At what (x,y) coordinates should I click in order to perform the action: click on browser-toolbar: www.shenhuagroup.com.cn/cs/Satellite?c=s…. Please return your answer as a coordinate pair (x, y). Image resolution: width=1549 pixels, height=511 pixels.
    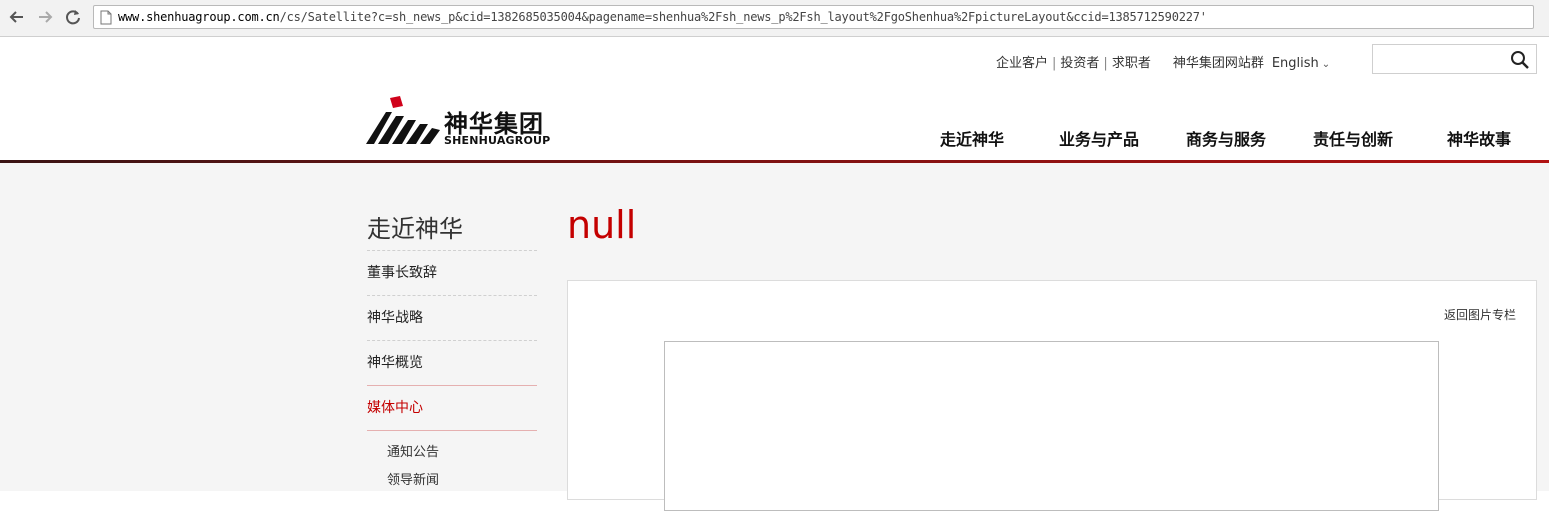
    Looking at the image, I should click on (774, 18).